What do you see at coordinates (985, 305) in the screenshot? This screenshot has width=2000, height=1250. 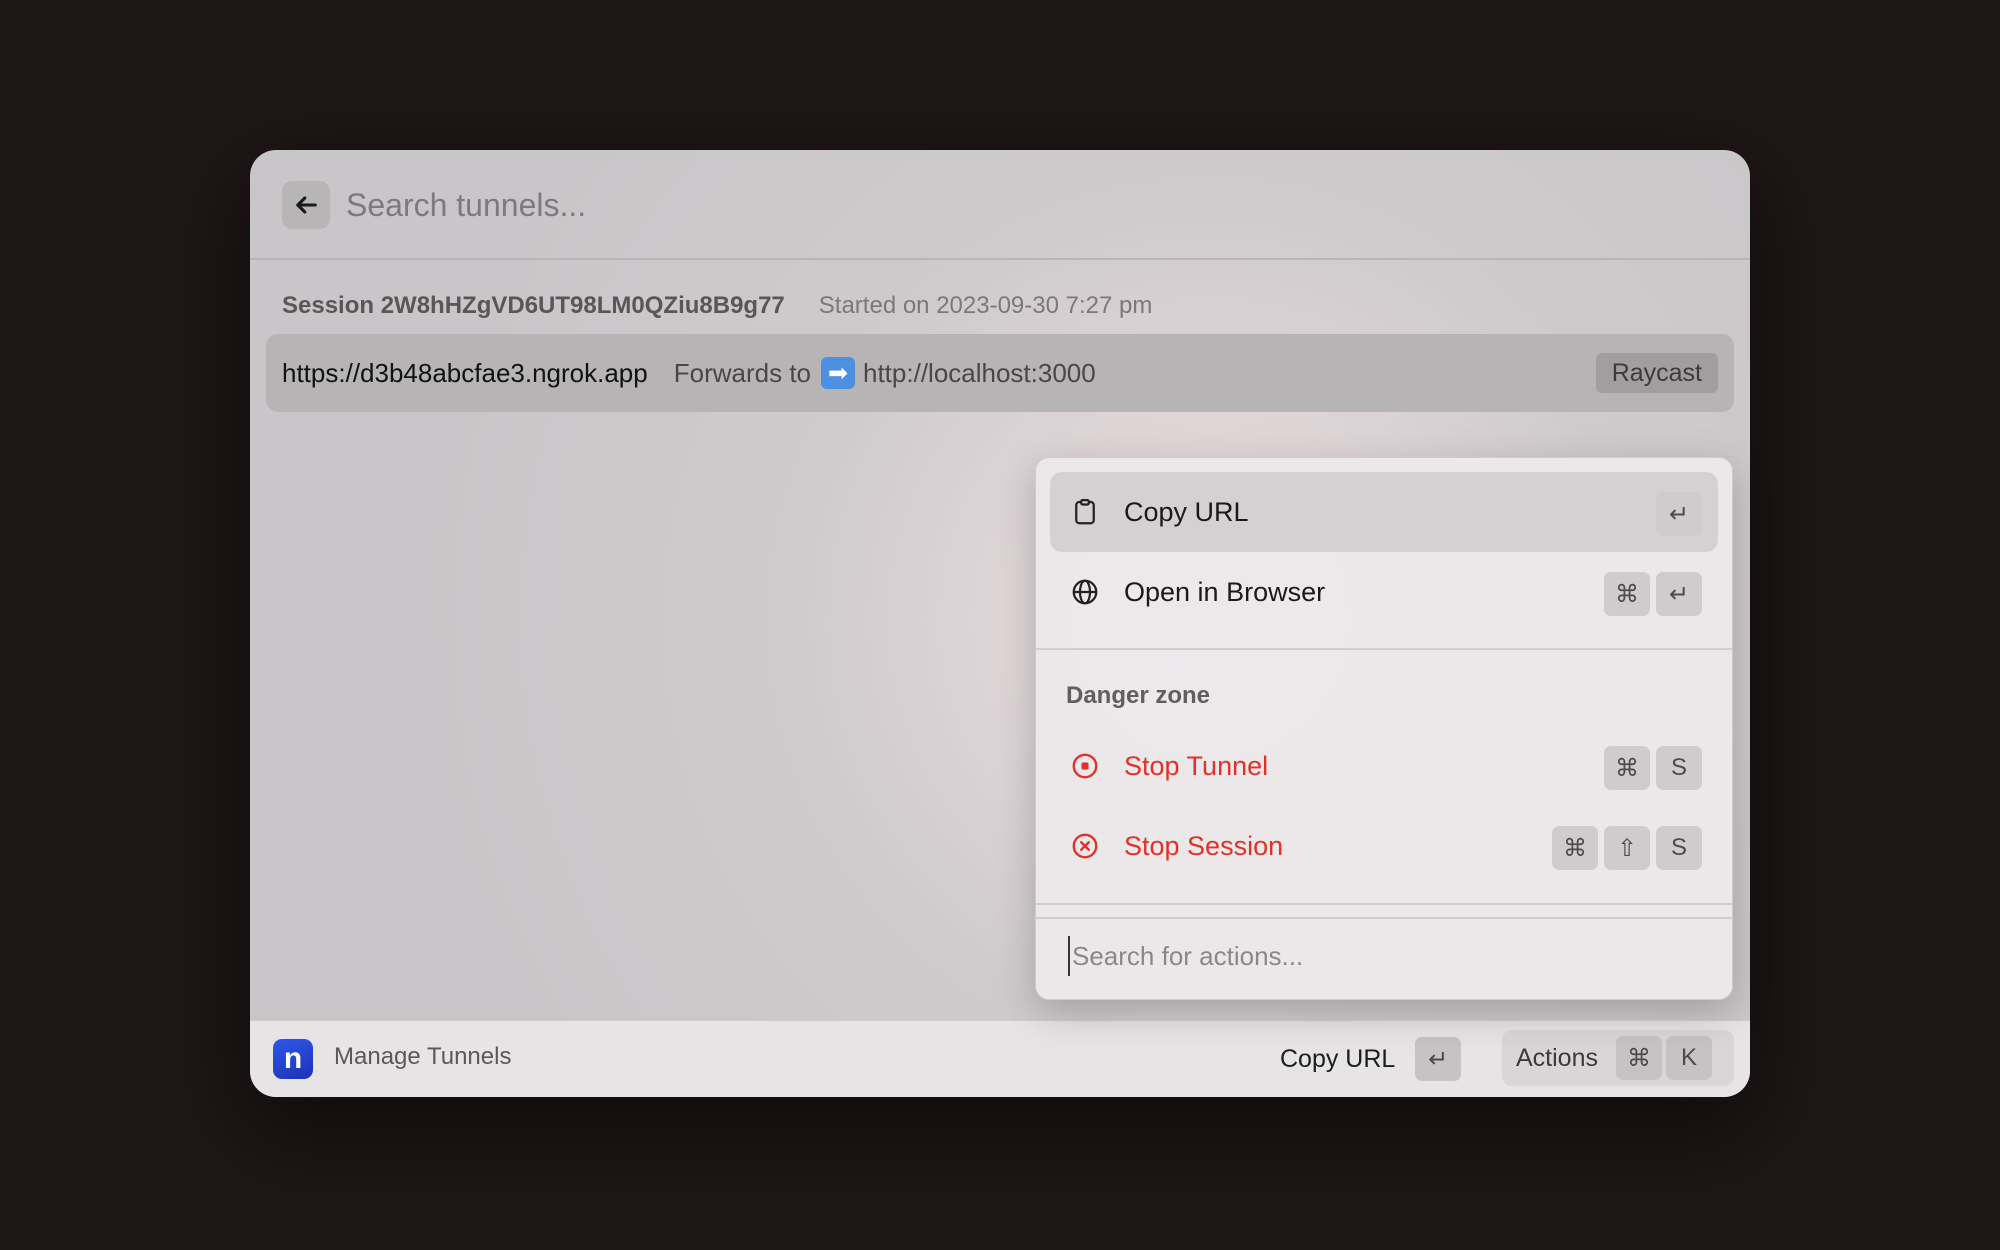 I see `section-subtitle: Started on 2023-09-30 7:27 pm` at bounding box center [985, 305].